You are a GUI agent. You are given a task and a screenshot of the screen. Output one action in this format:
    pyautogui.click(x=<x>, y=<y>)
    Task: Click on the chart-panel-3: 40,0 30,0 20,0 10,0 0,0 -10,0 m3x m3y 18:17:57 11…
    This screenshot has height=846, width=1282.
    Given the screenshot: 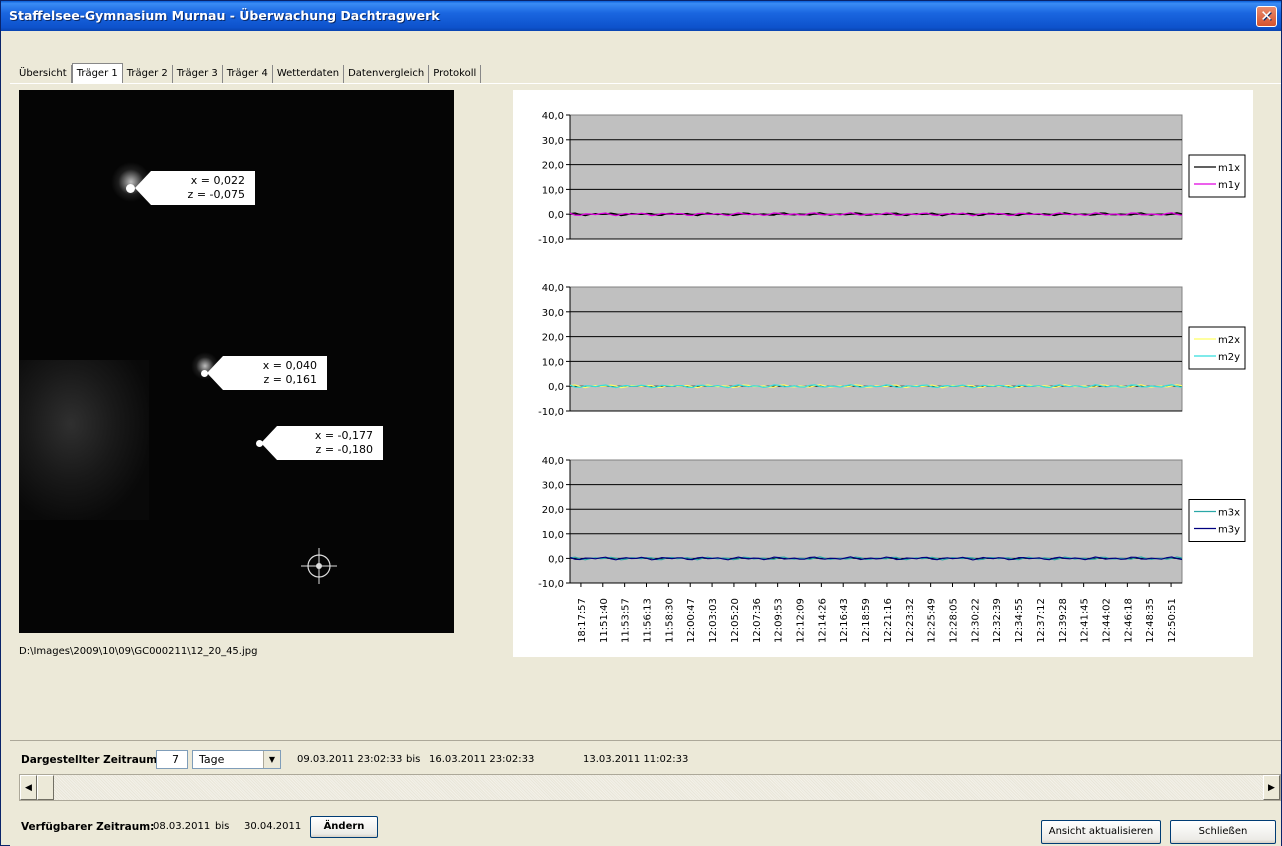 What is the action you would take?
    pyautogui.click(x=892, y=549)
    